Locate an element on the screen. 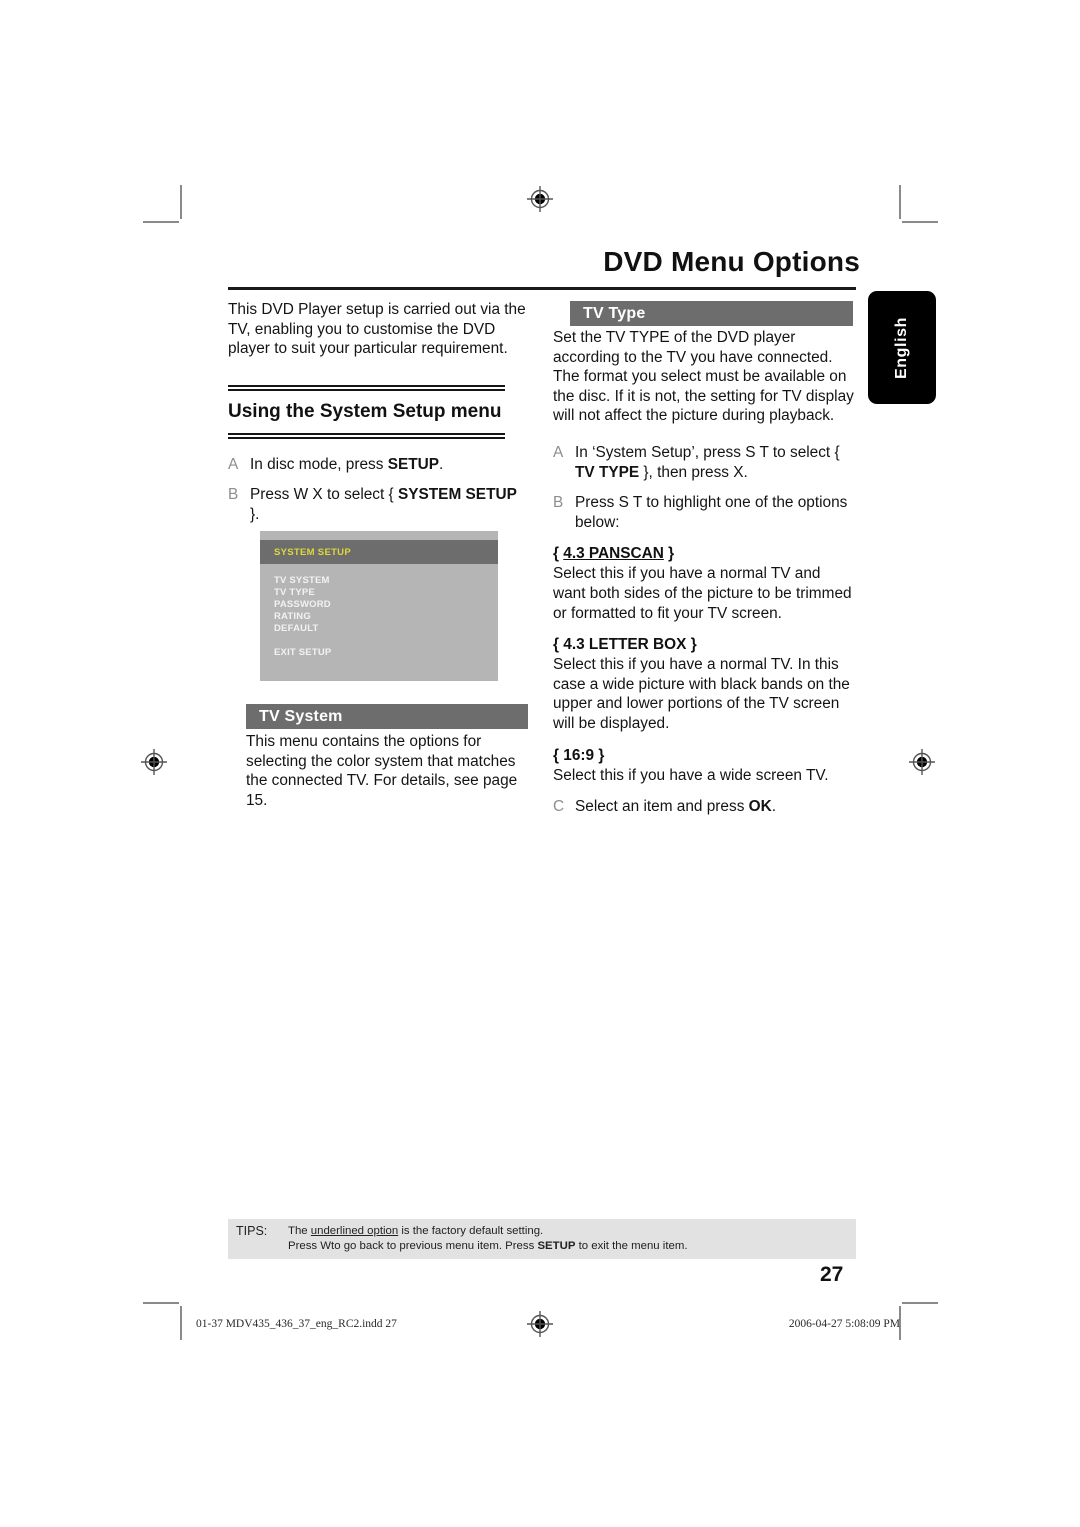 This screenshot has width=1080, height=1527. section-title: Using the System Setup menu is located at coordinates (365, 411).